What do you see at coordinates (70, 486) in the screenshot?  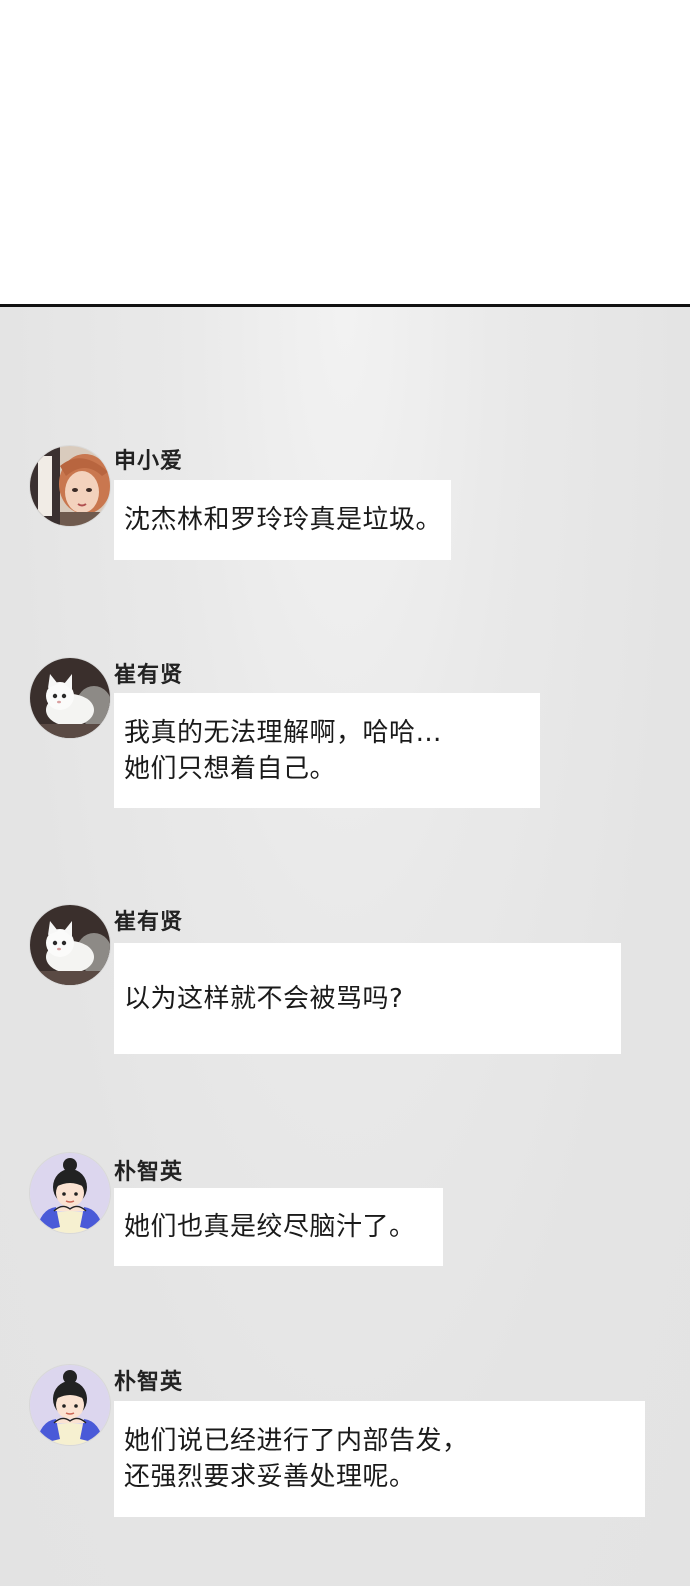 I see `woman-portrait-avatar-icon` at bounding box center [70, 486].